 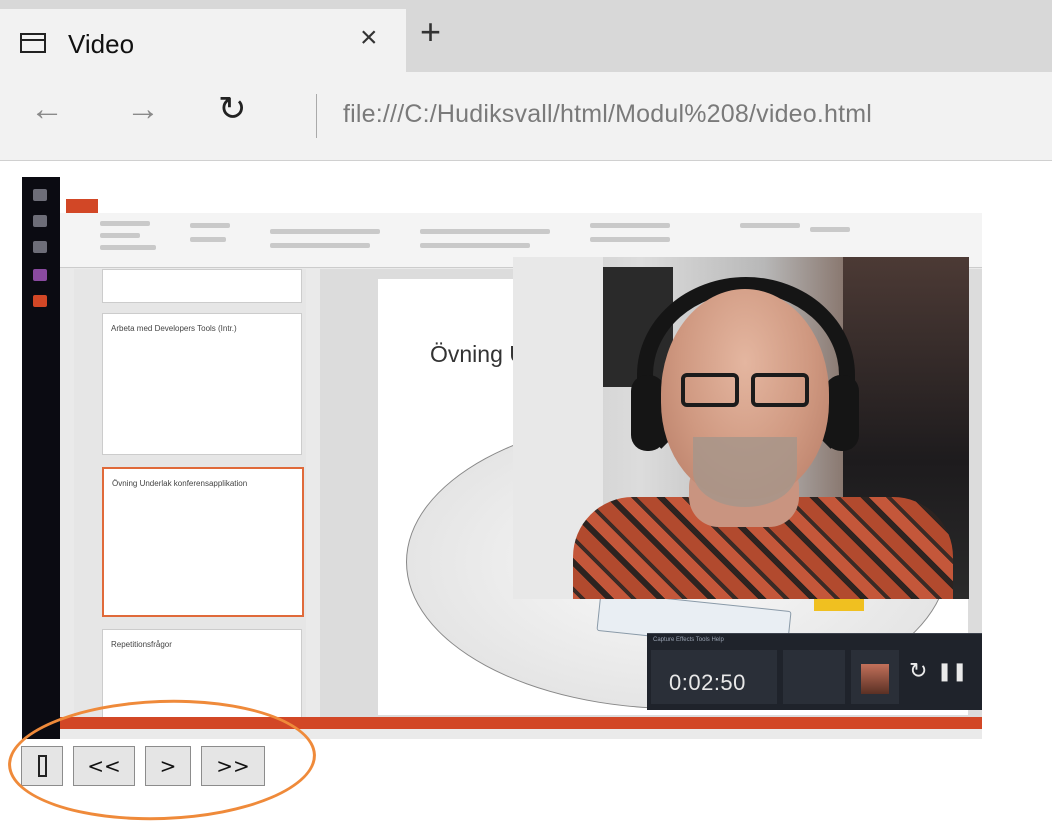 I want to click on refresh-icon: ↻, so click(x=232, y=109).